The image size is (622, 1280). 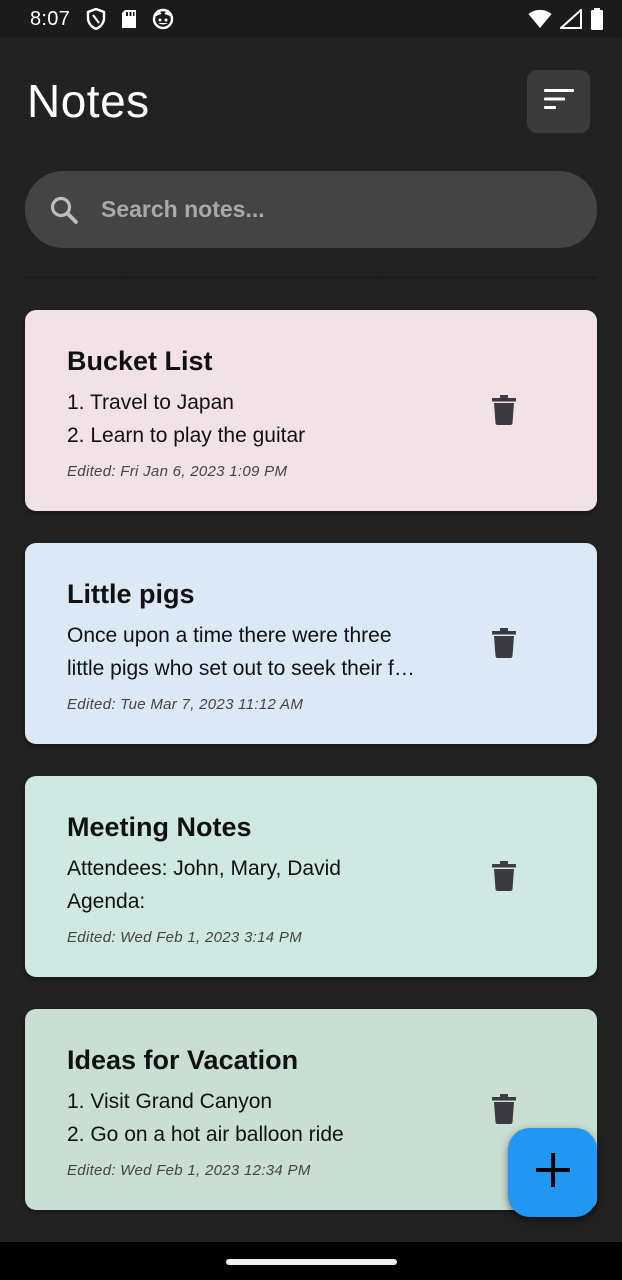 I want to click on add-note-button, so click(x=552, y=1172).